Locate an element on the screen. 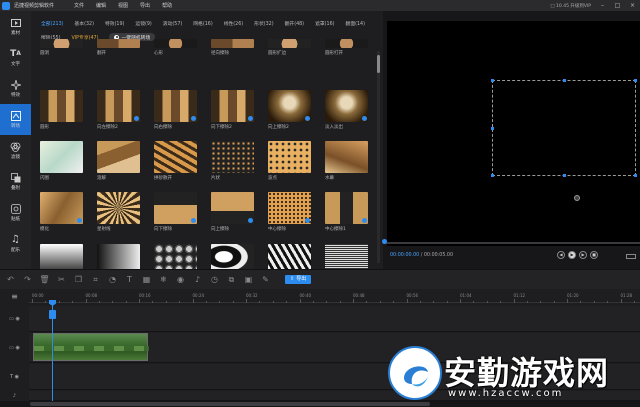 This screenshot has height=407, width=640. overlay-track is located at coordinates (334, 319).